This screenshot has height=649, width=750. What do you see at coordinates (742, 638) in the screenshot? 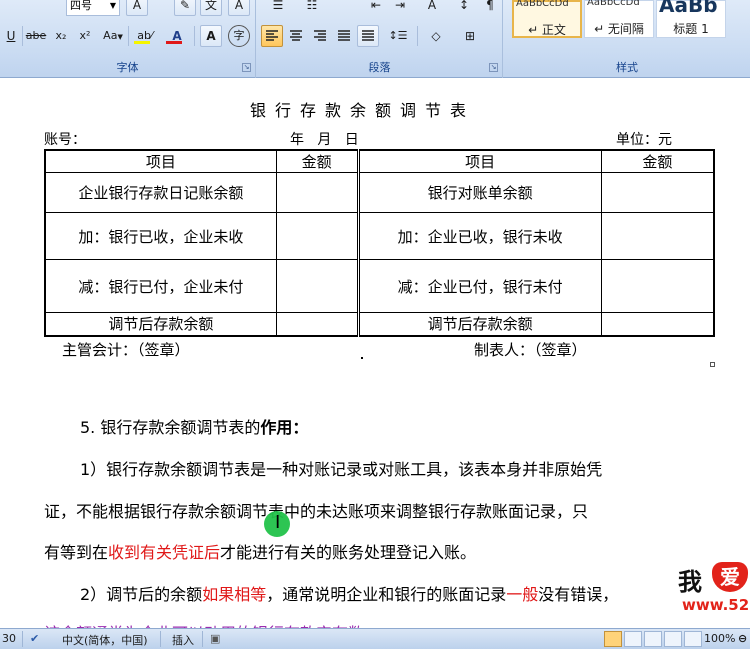
I see `zoom-out-icon: ⊖` at bounding box center [742, 638].